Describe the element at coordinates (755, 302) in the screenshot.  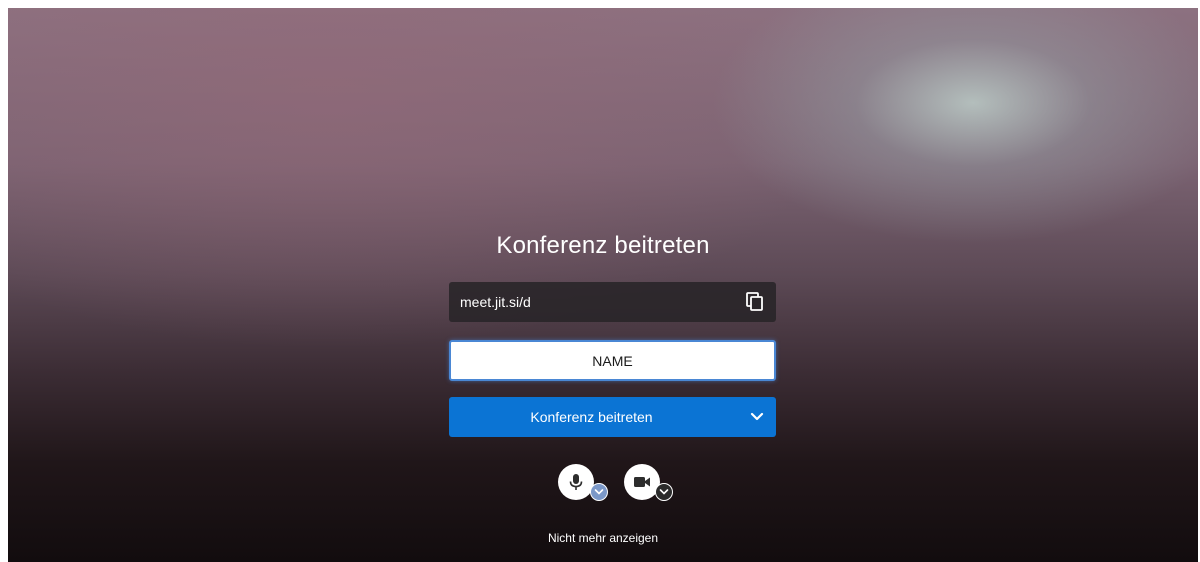
I see `copy-icon` at that location.